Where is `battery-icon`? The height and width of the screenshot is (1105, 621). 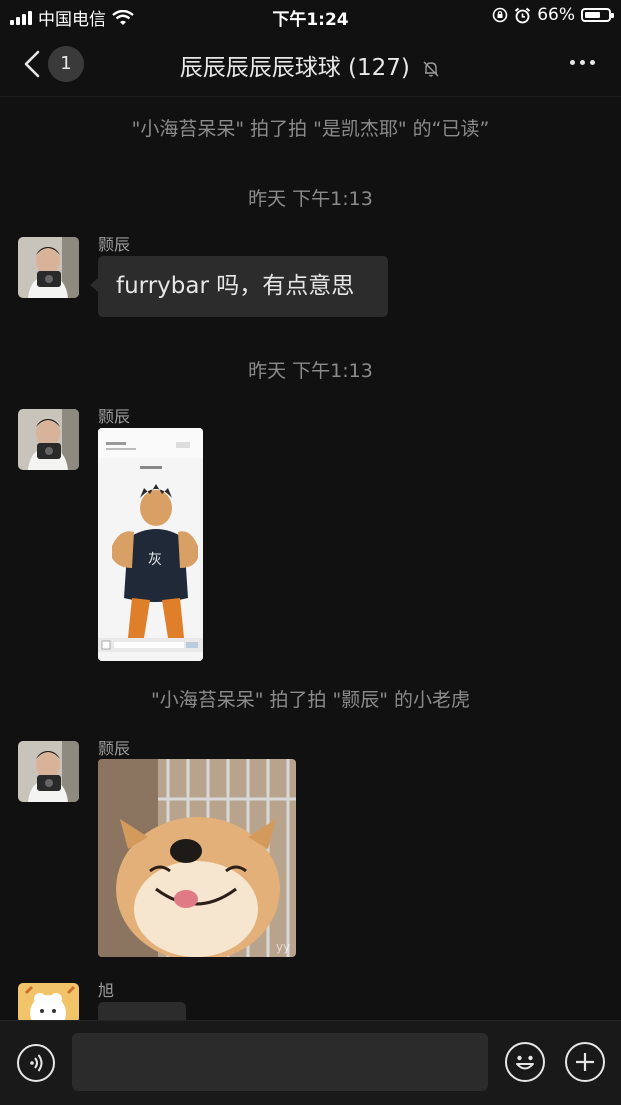 battery-icon is located at coordinates (597, 15).